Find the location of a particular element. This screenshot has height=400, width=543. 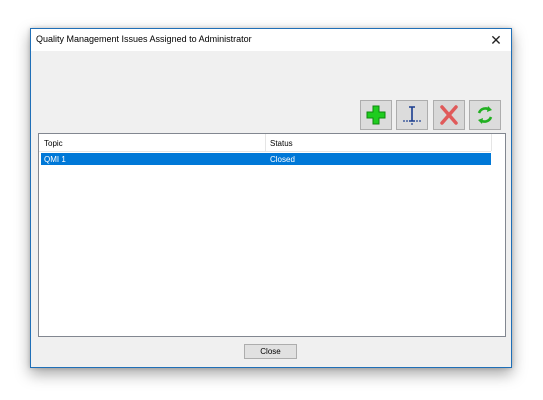

green-refresh-icon is located at coordinates (485, 115).